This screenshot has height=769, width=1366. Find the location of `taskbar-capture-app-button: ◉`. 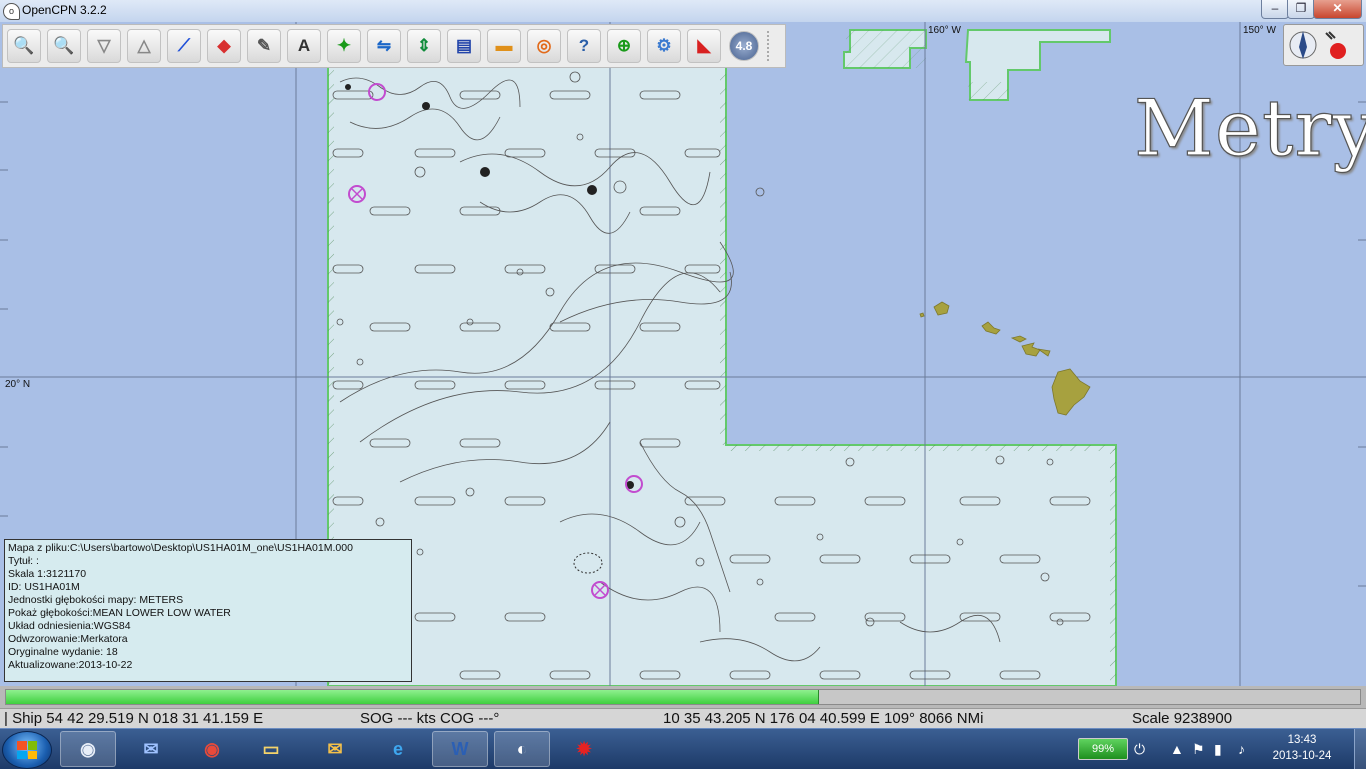

taskbar-capture-app-button: ◉ is located at coordinates (88, 749).